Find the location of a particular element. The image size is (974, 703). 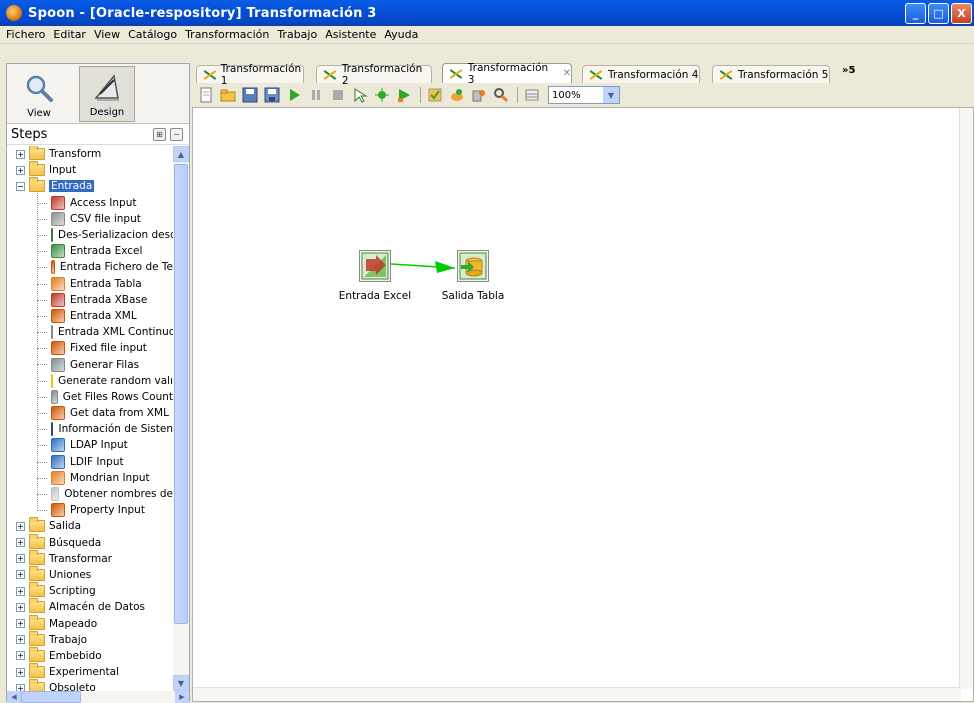

category-item: + Salida is located at coordinates (90, 525).